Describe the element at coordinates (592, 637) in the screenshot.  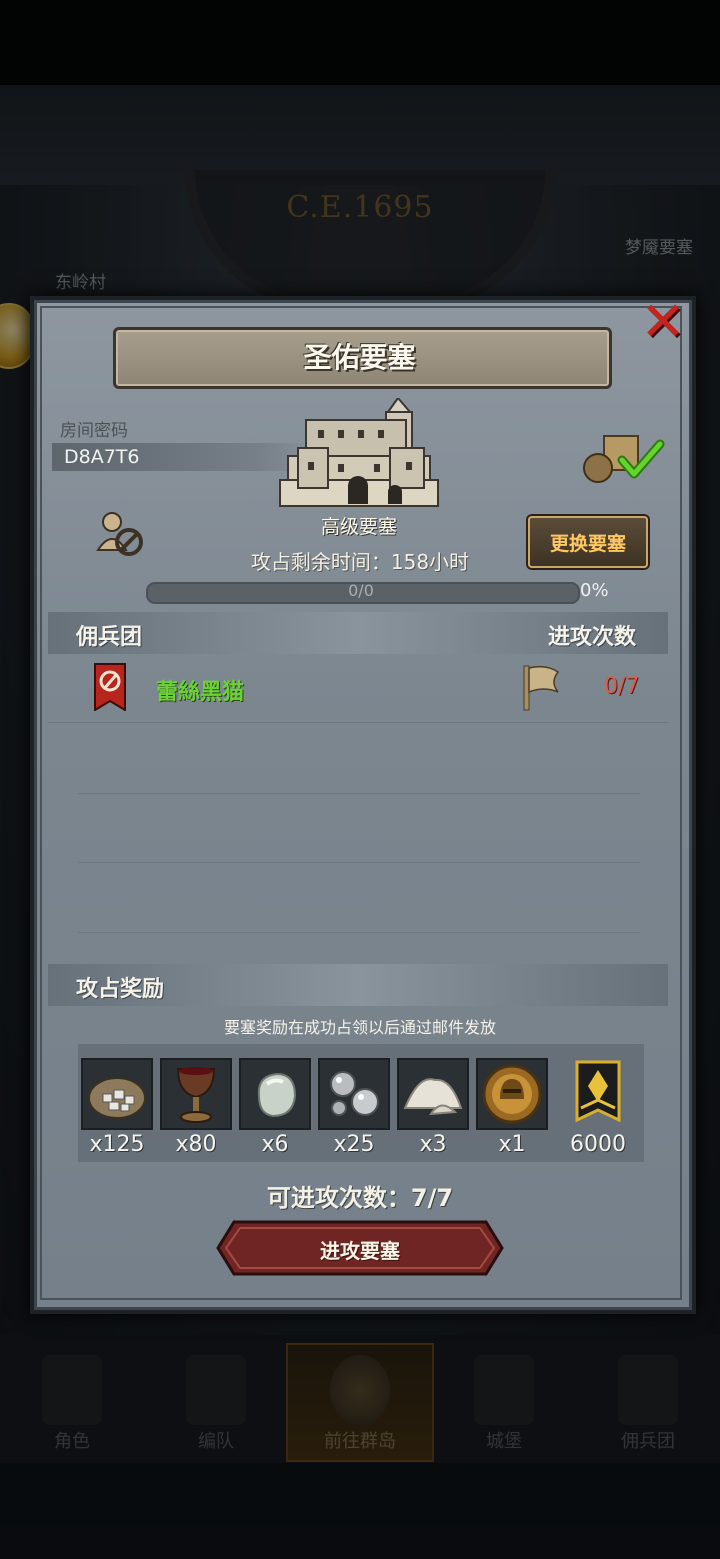
I see `column-attacks: 进攻次数` at that location.